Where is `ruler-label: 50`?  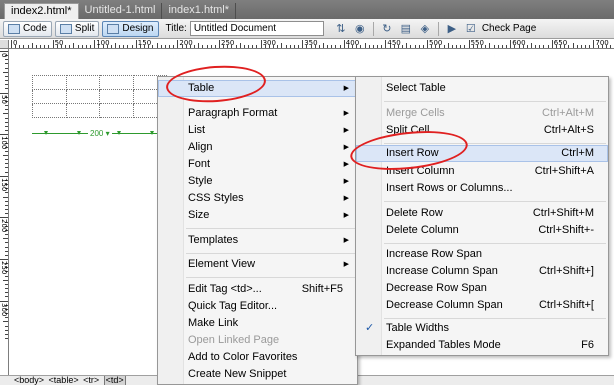 ruler-label: 50 is located at coordinates (59, 43).